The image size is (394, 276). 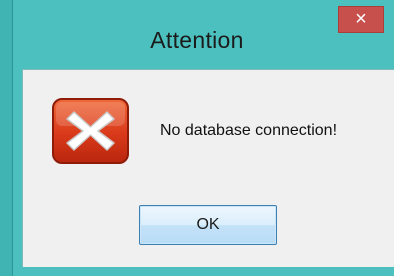 I want to click on window-bottom-edge, so click(x=208, y=271).